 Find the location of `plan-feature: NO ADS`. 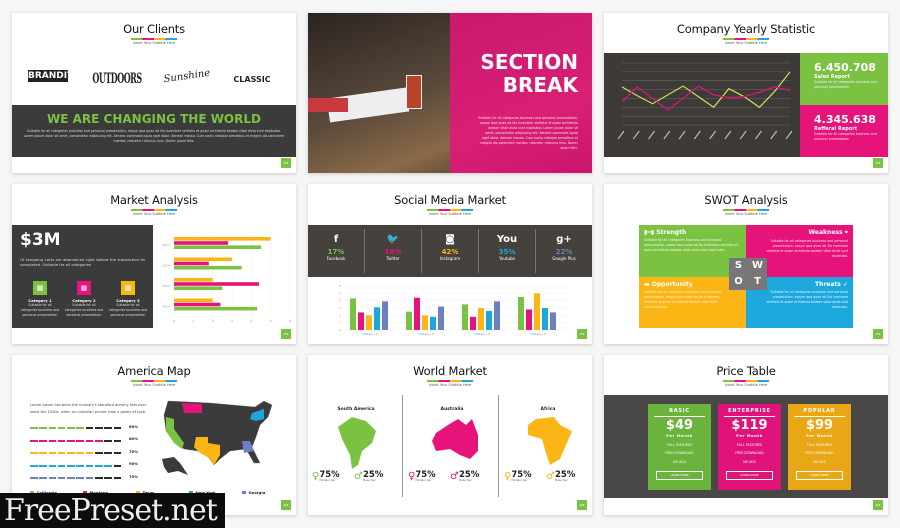

plan-feature: NO ADS is located at coordinates (679, 461).